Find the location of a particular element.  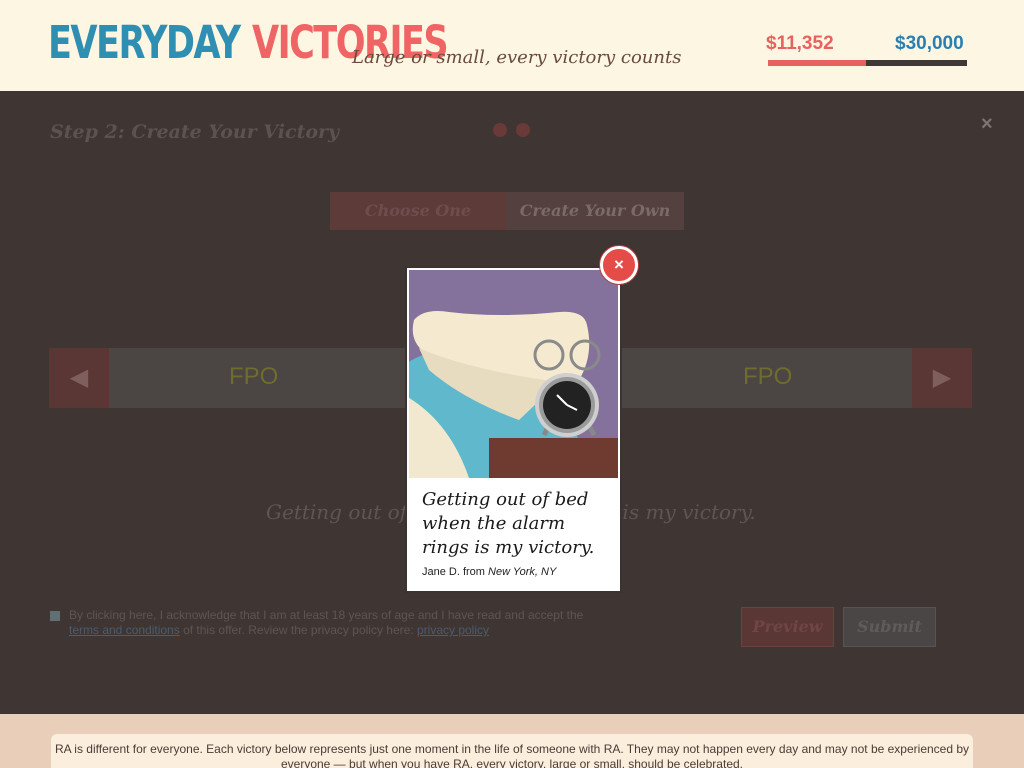

victory-attribution: Jane D. from New York, NY is located at coordinates (489, 572).